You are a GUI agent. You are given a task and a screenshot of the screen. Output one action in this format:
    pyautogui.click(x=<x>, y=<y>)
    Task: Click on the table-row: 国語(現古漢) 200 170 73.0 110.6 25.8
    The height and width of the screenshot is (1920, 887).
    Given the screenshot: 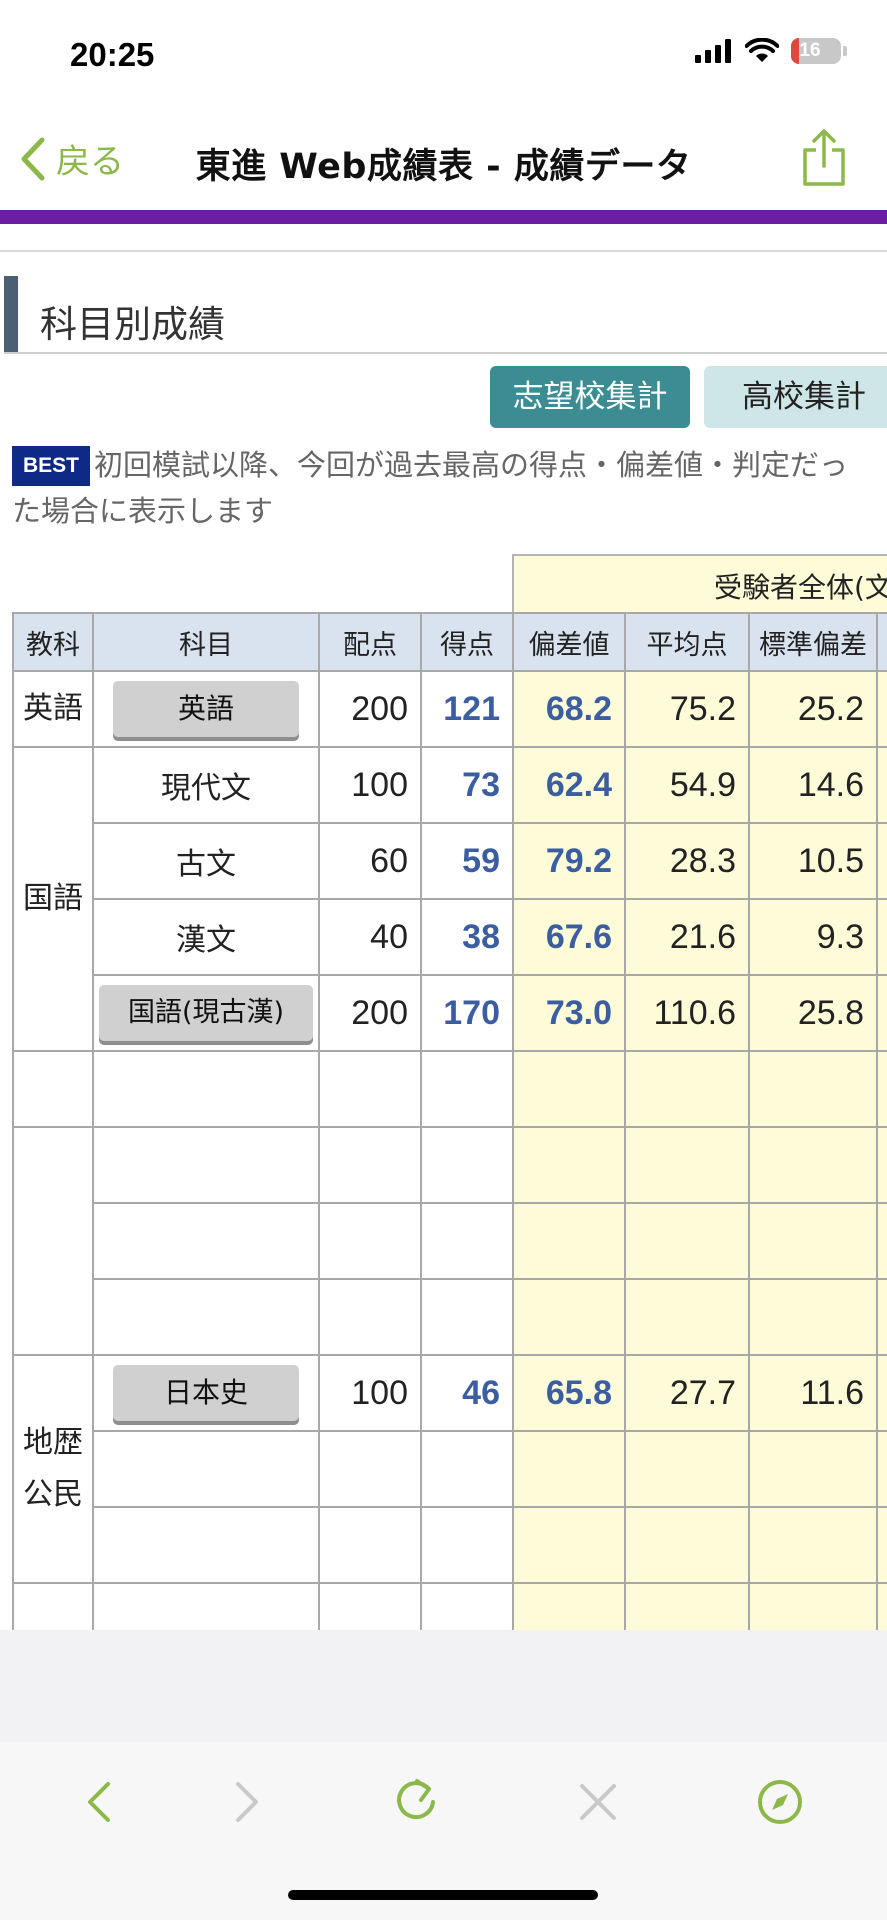 What is the action you would take?
    pyautogui.click(x=450, y=1013)
    